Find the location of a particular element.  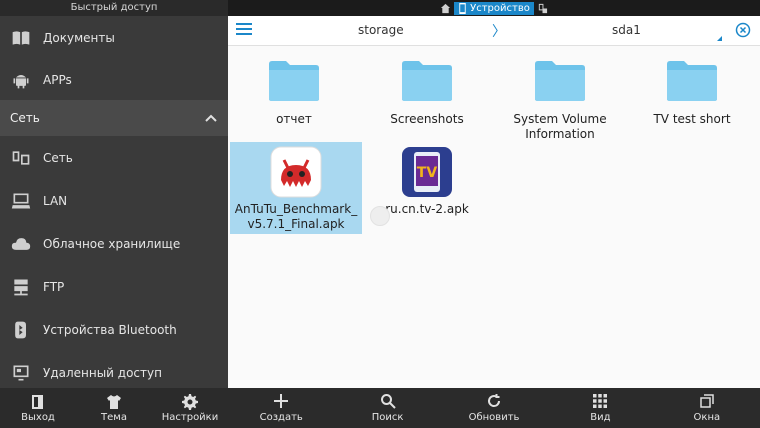

grid-view-icon is located at coordinates (600, 401).